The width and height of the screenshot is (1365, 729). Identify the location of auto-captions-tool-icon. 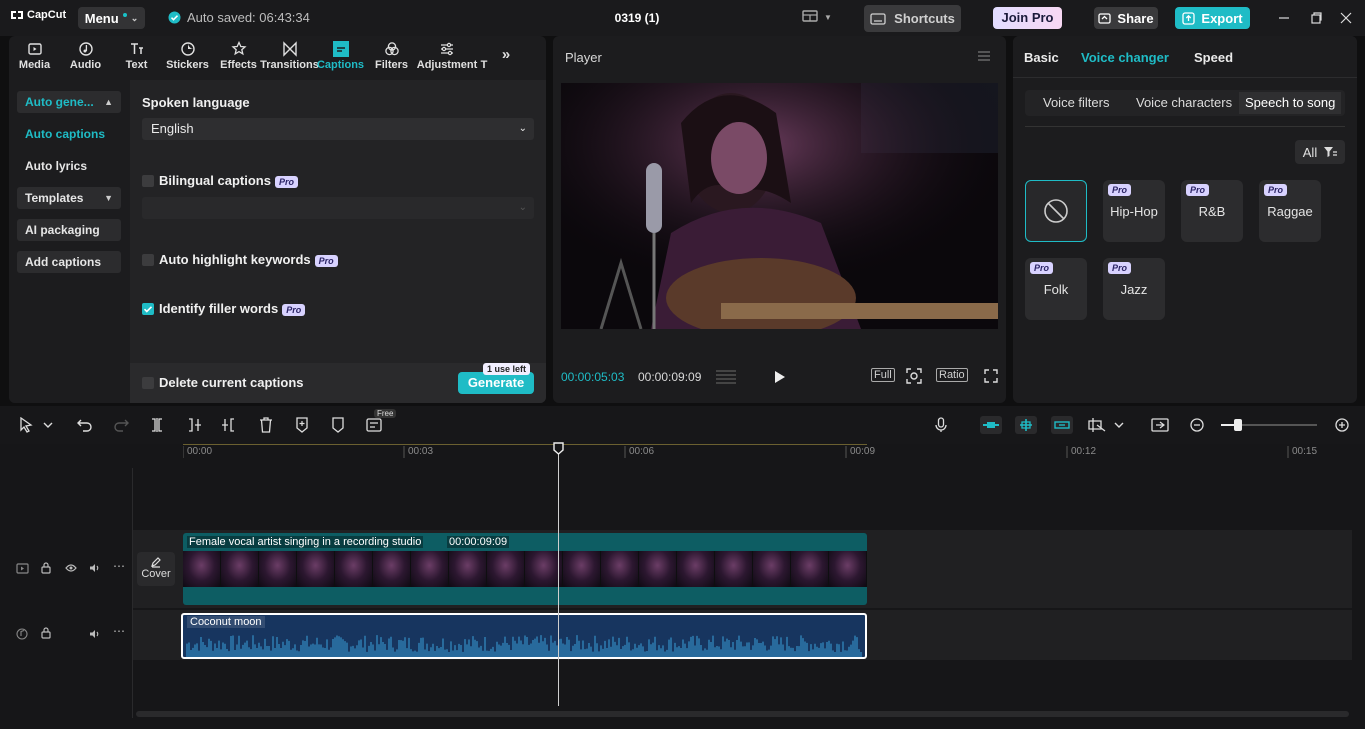
(374, 425).